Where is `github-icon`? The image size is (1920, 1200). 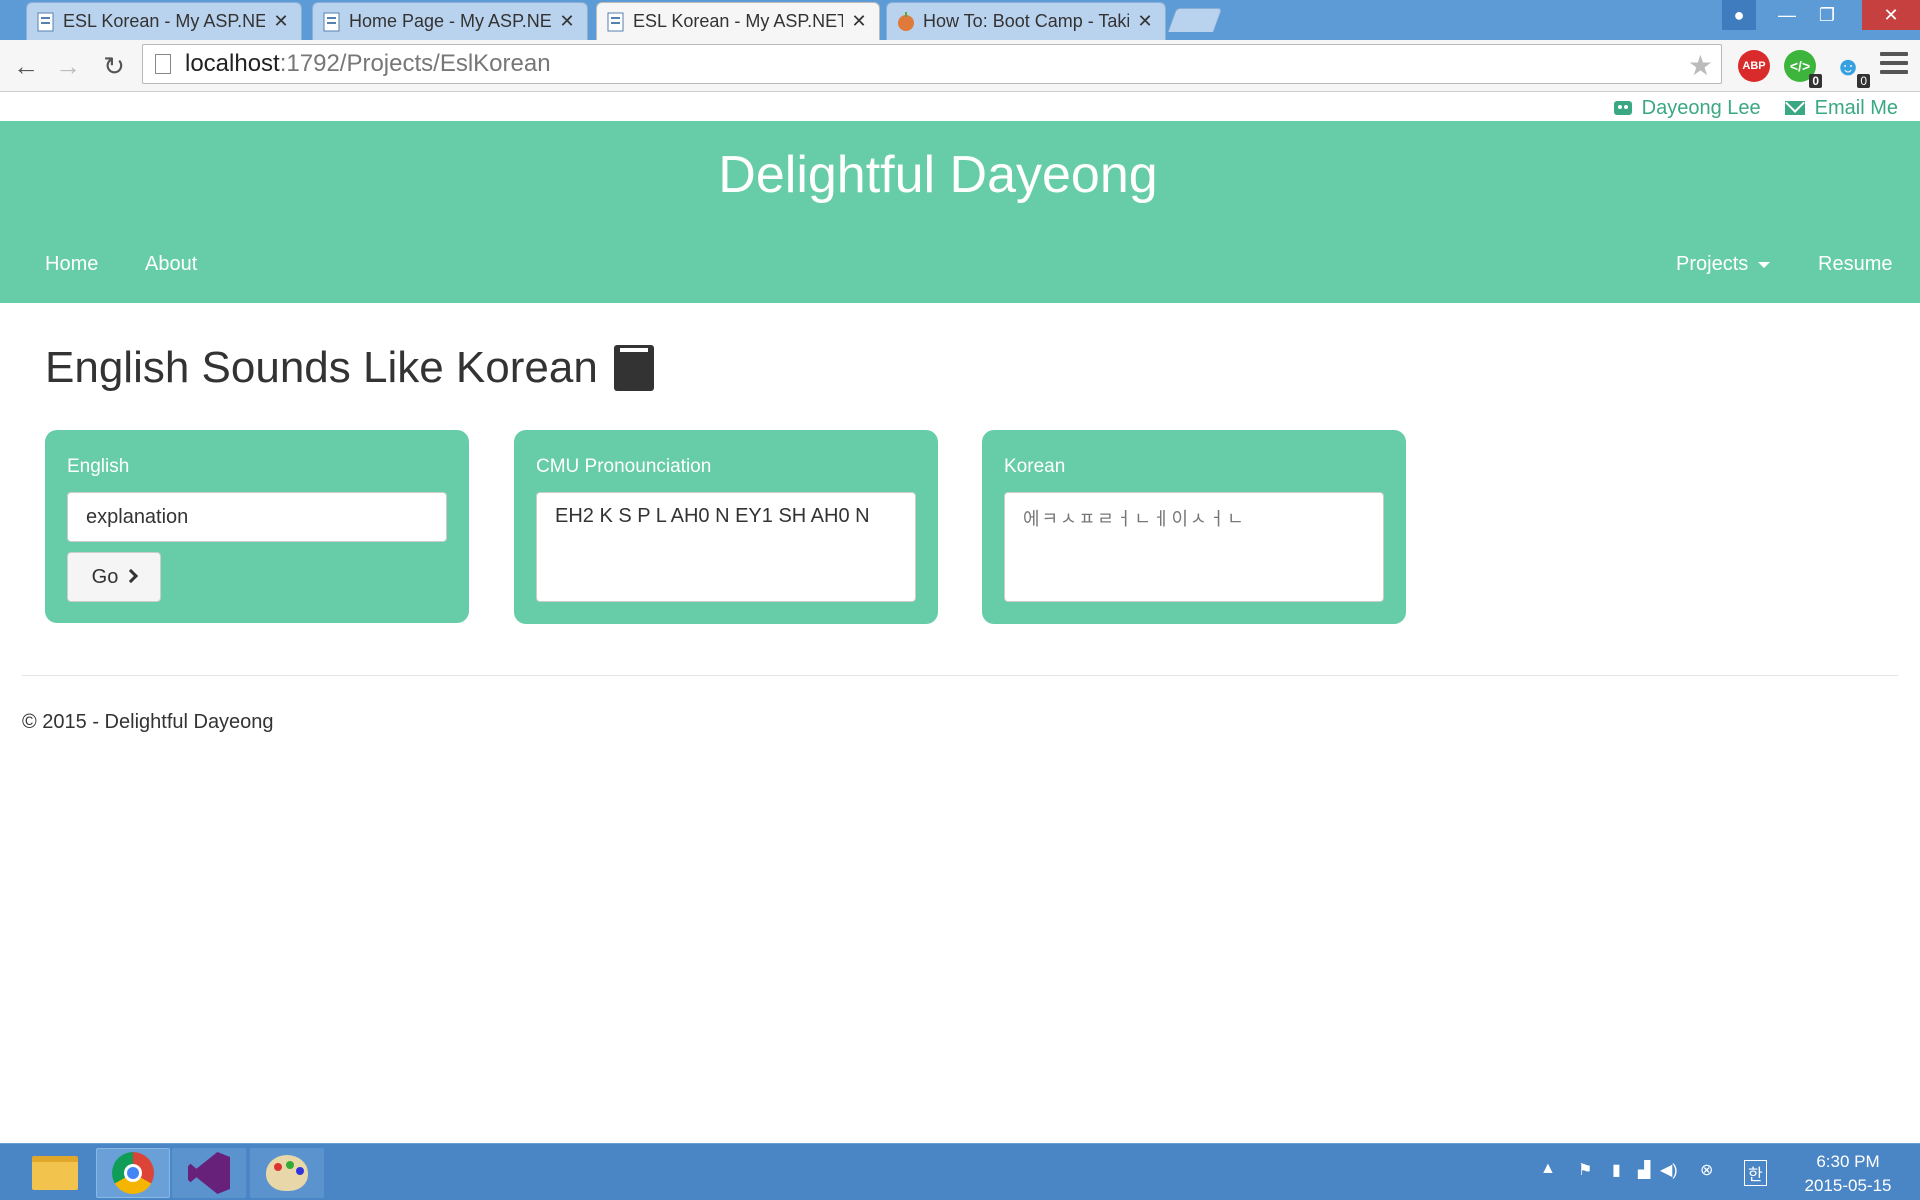
github-icon is located at coordinates (1622, 108).